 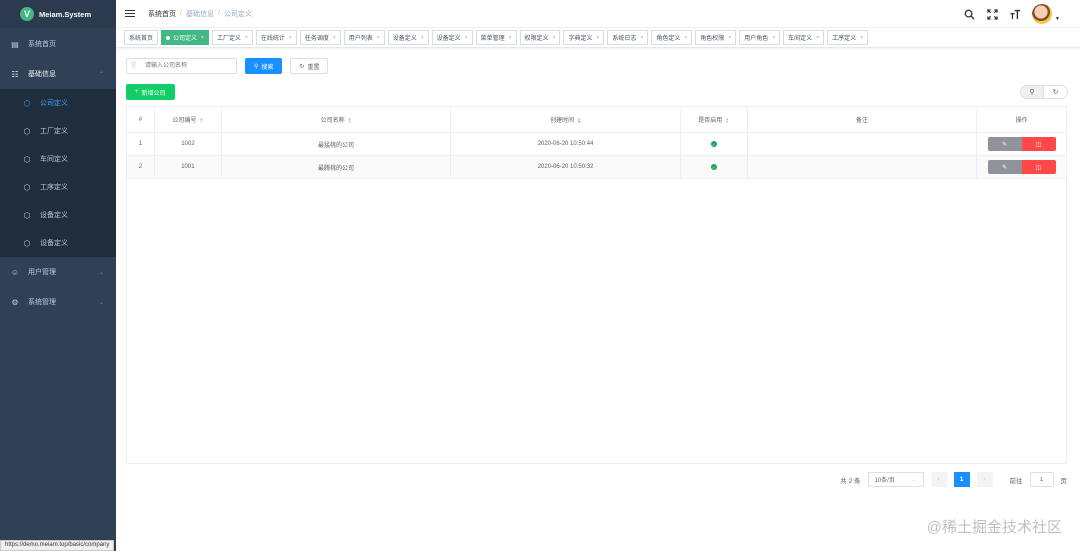 What do you see at coordinates (54, 159) in the screenshot?
I see `submenu-item-label: 车间定义` at bounding box center [54, 159].